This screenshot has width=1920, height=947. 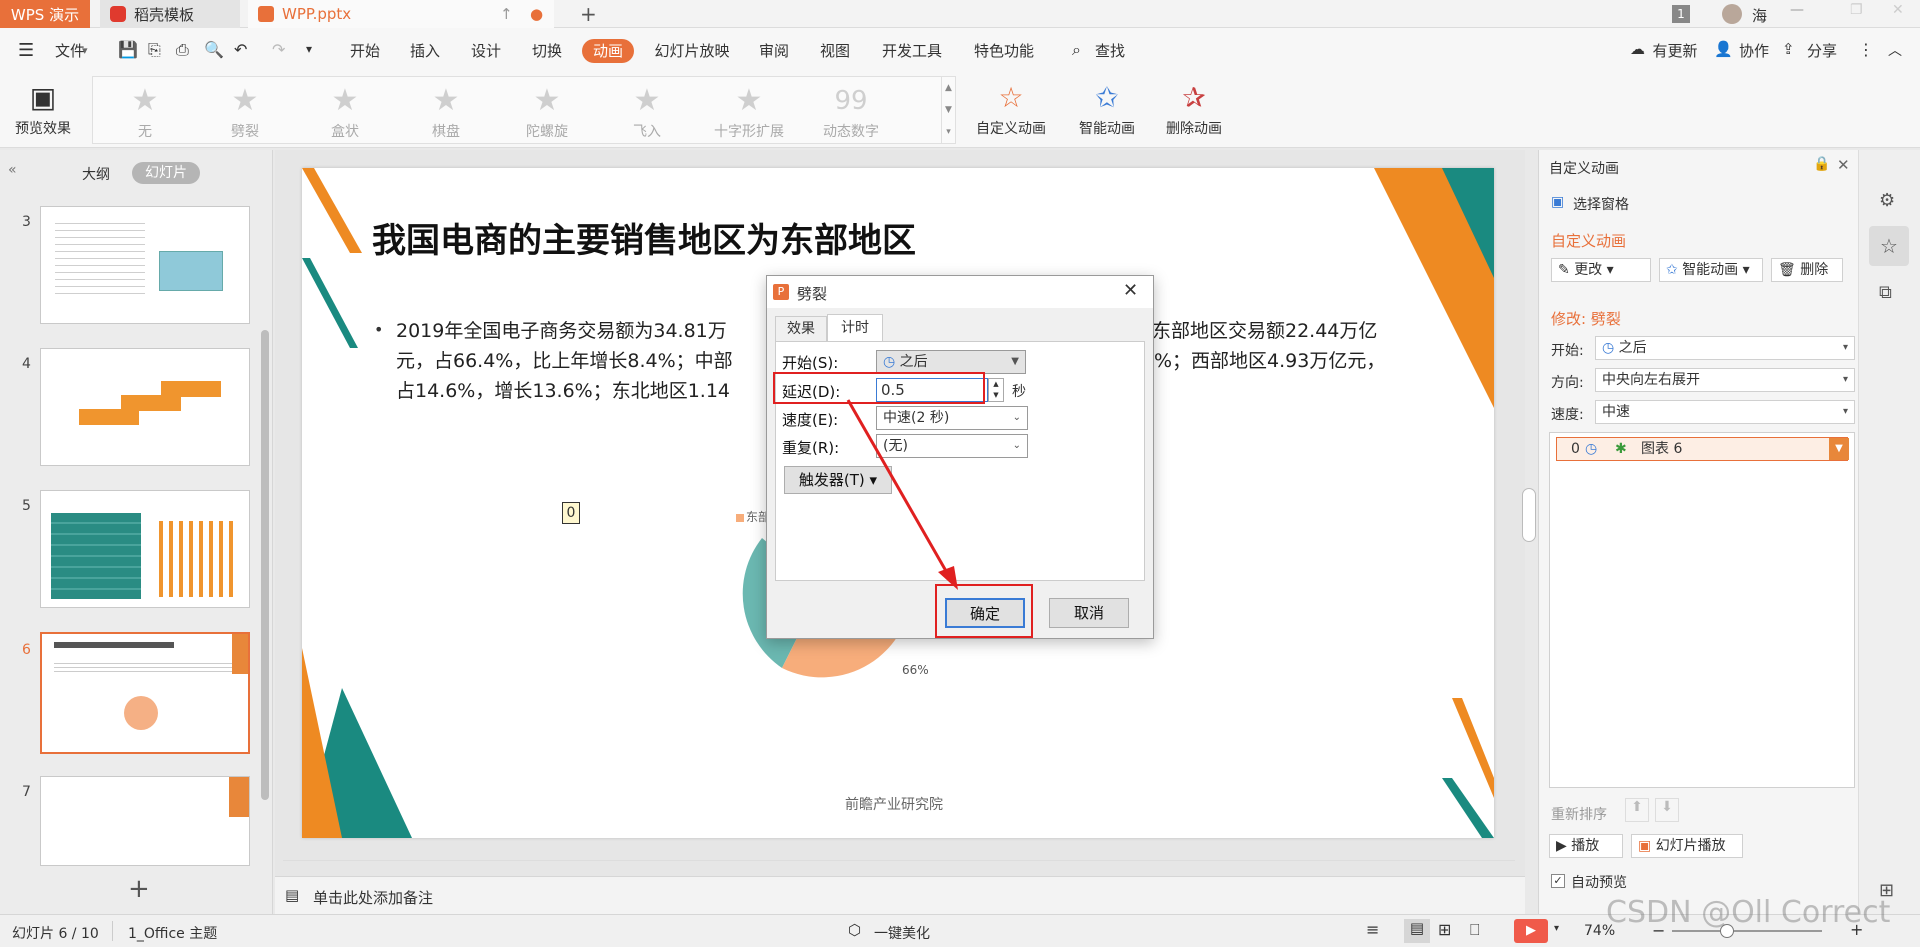 What do you see at coordinates (1843, 165) in the screenshot?
I see `close-pane-icon: ✕` at bounding box center [1843, 165].